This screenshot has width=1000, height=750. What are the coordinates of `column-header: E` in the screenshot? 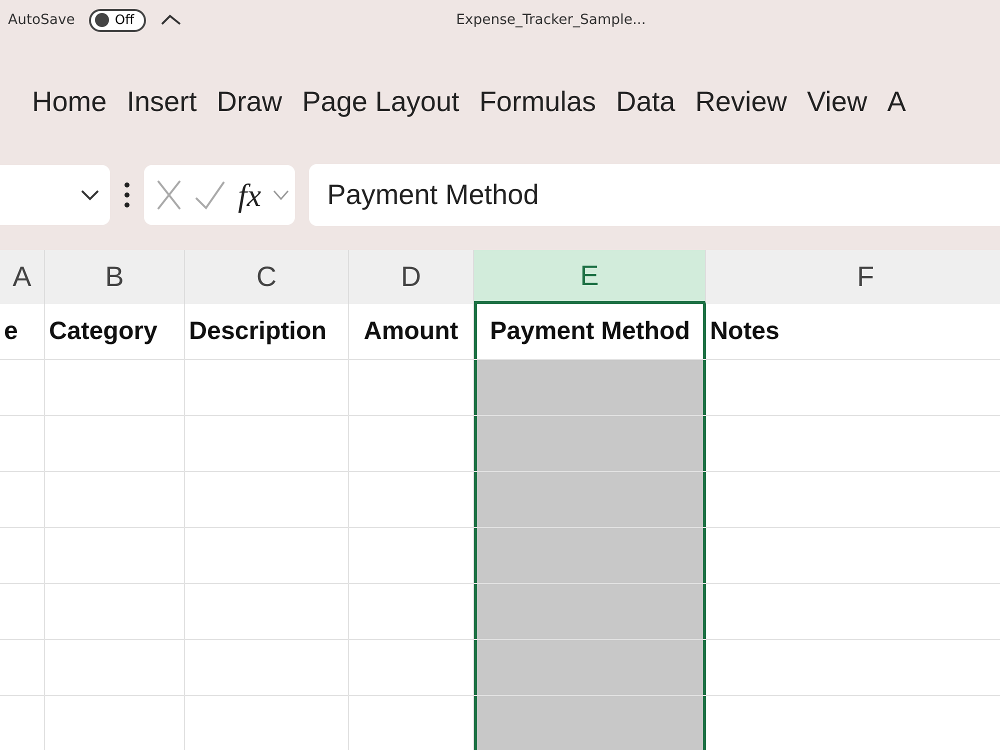 It's located at (590, 277).